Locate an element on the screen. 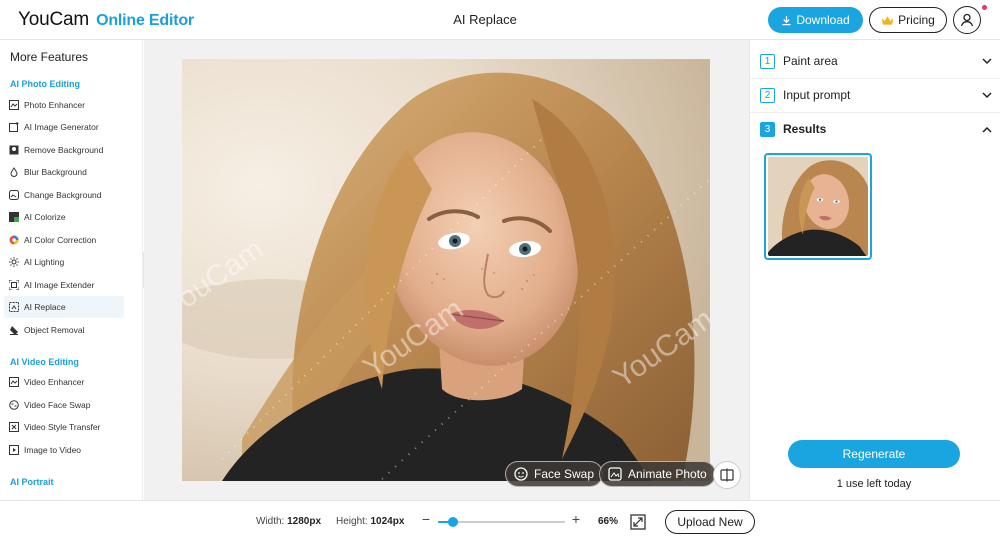  sidebar-item-label: Change Background is located at coordinates (63, 195).